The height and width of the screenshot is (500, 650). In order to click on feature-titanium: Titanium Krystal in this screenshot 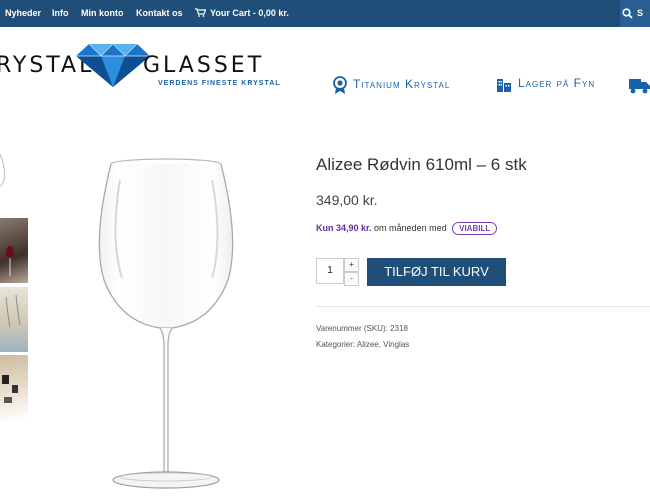, I will do `click(391, 85)`.